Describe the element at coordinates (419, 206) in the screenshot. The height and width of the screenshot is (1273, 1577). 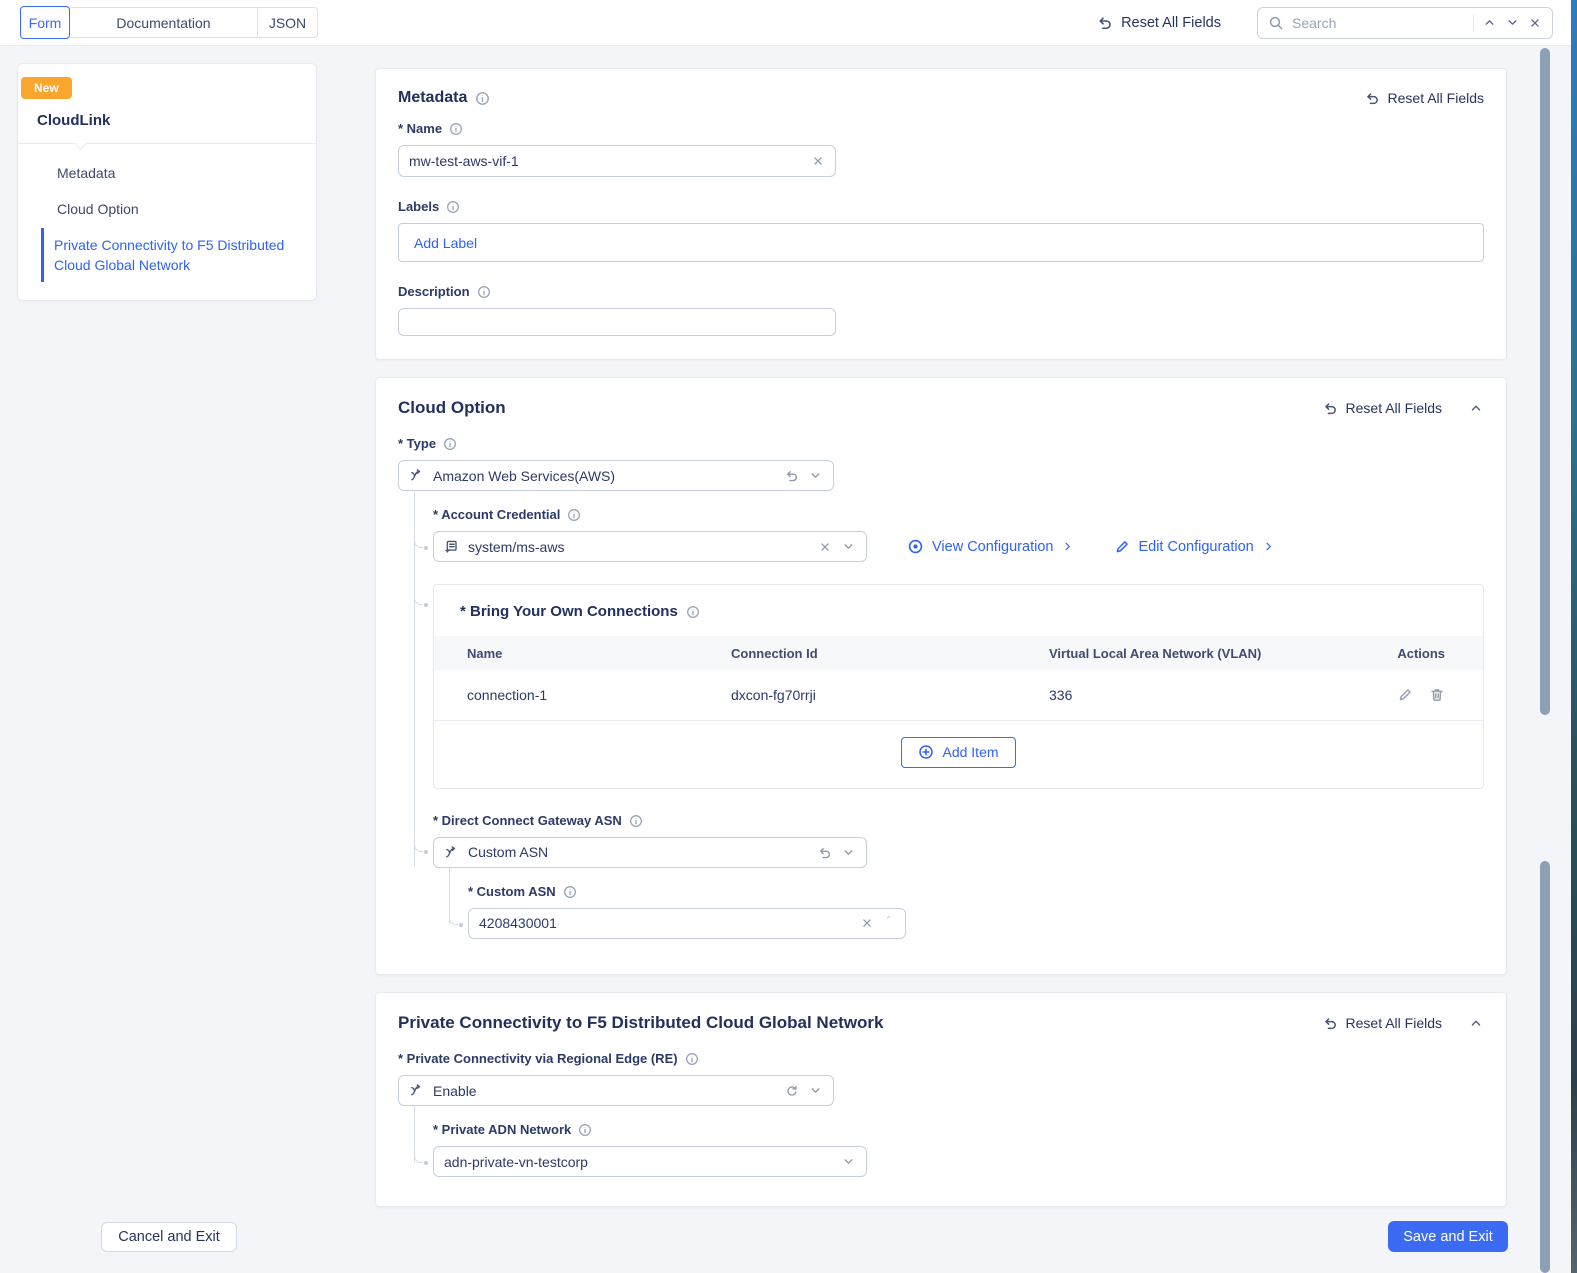
I see `labels-label: Labels` at that location.